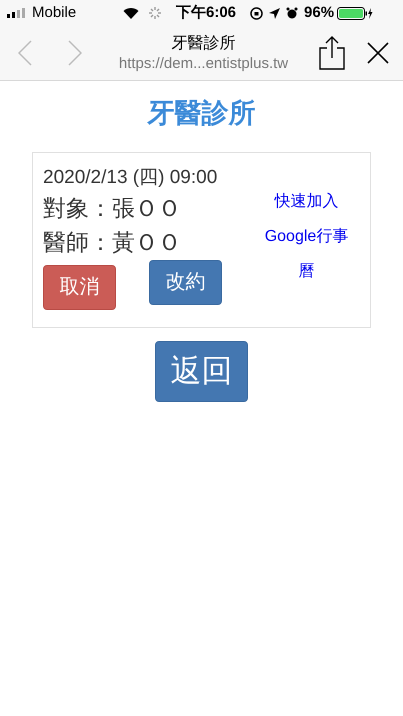 This screenshot has height=716, width=403. Describe the element at coordinates (79, 287) in the screenshot. I see `cancel-button: 取消` at that location.